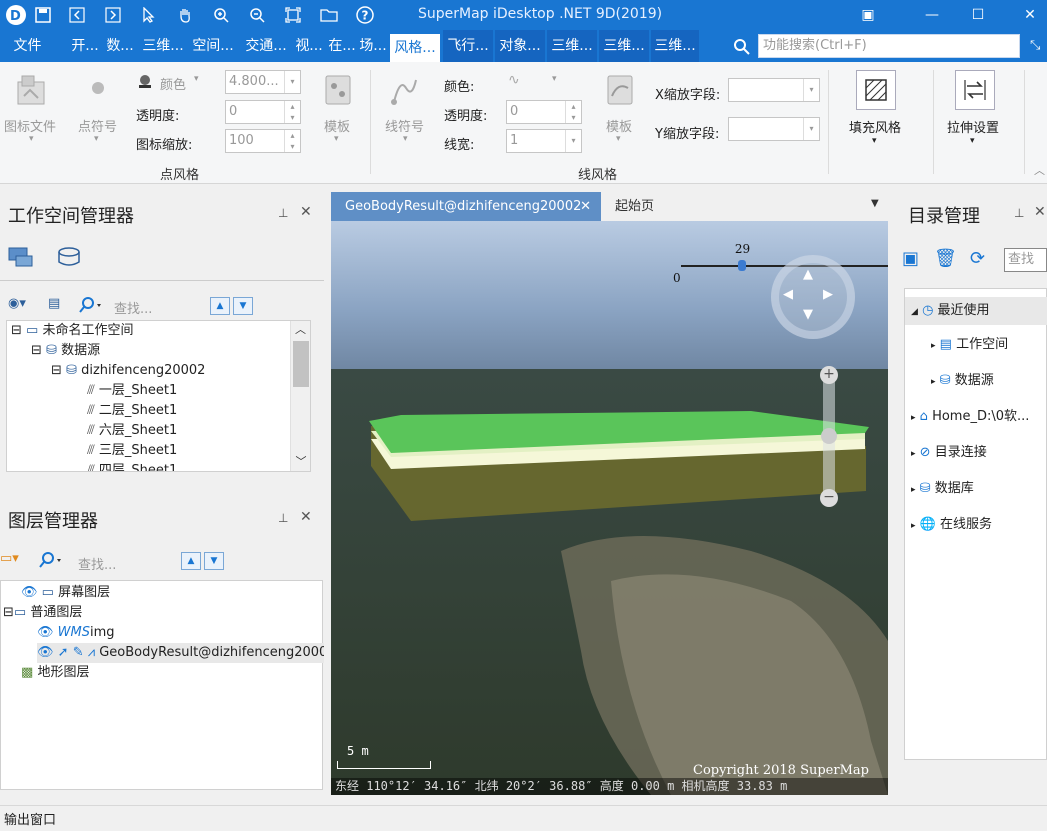 This screenshot has width=1047, height=831. I want to click on point-opacity-input: 0 ▴ ▾, so click(263, 112).